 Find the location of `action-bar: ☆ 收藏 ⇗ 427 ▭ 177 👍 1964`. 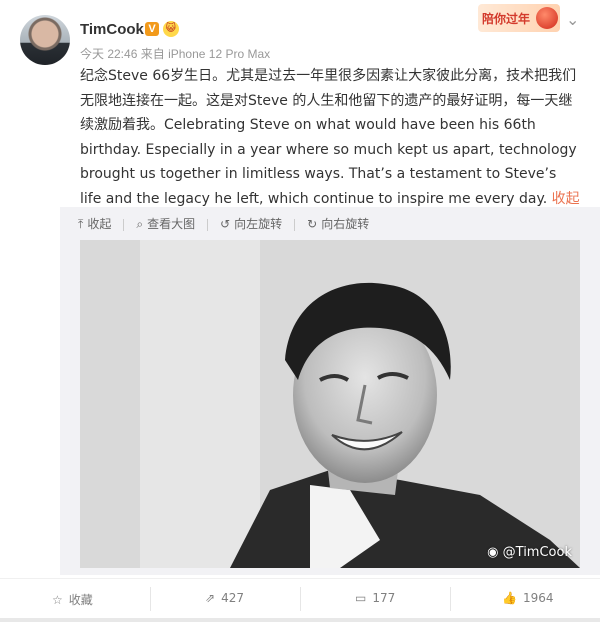

action-bar: ☆ 收藏 ⇗ 427 ▭ 177 👍 1964 is located at coordinates (300, 598).